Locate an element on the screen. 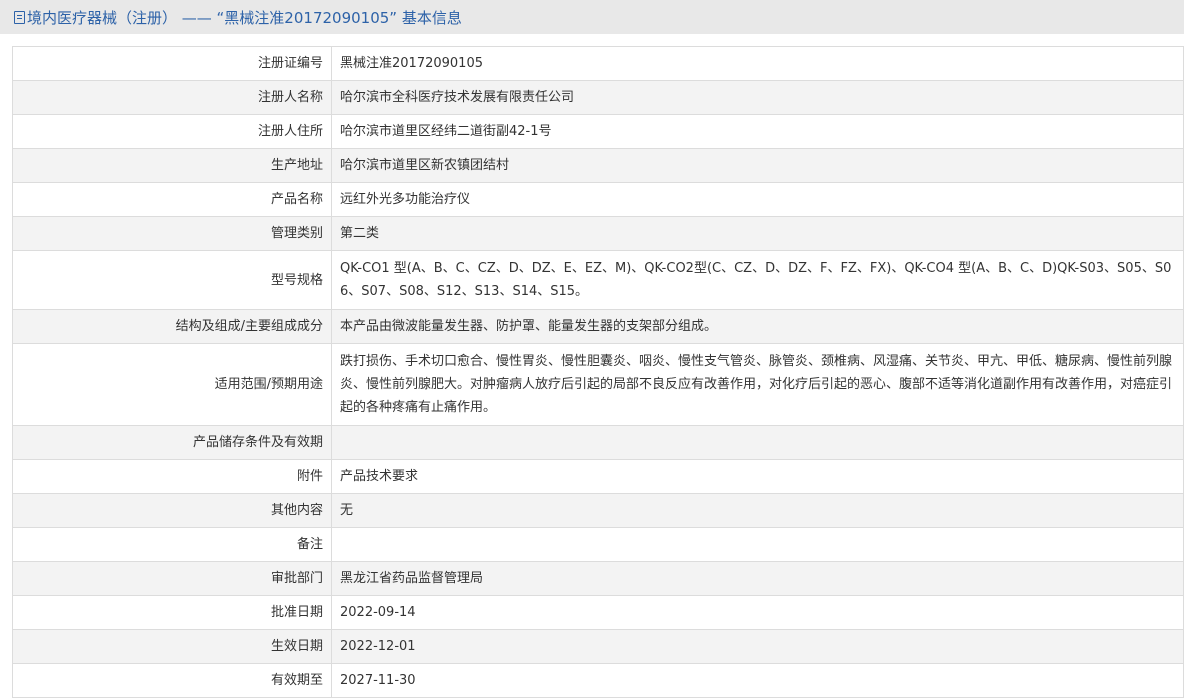 This screenshot has width=1184, height=698. row-value: 2027-11-30 is located at coordinates (757, 680).